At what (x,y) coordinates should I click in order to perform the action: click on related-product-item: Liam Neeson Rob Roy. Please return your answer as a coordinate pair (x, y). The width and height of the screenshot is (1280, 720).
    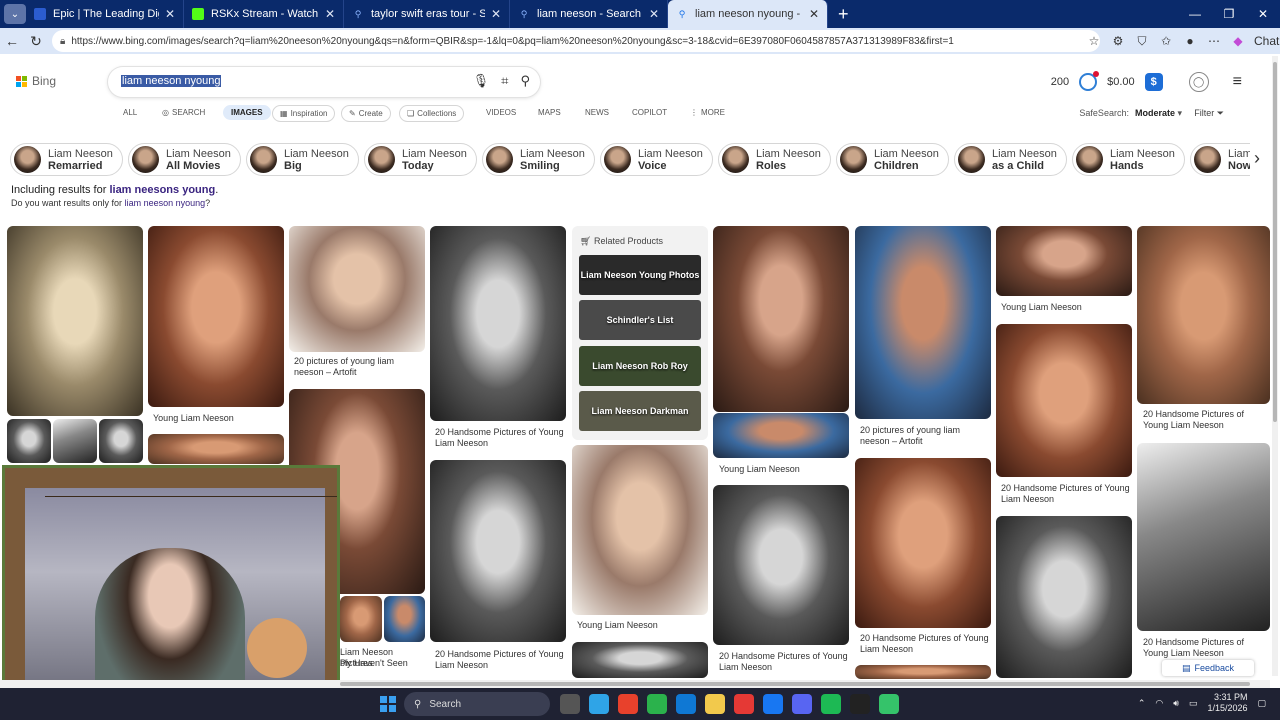
    Looking at the image, I should click on (640, 366).